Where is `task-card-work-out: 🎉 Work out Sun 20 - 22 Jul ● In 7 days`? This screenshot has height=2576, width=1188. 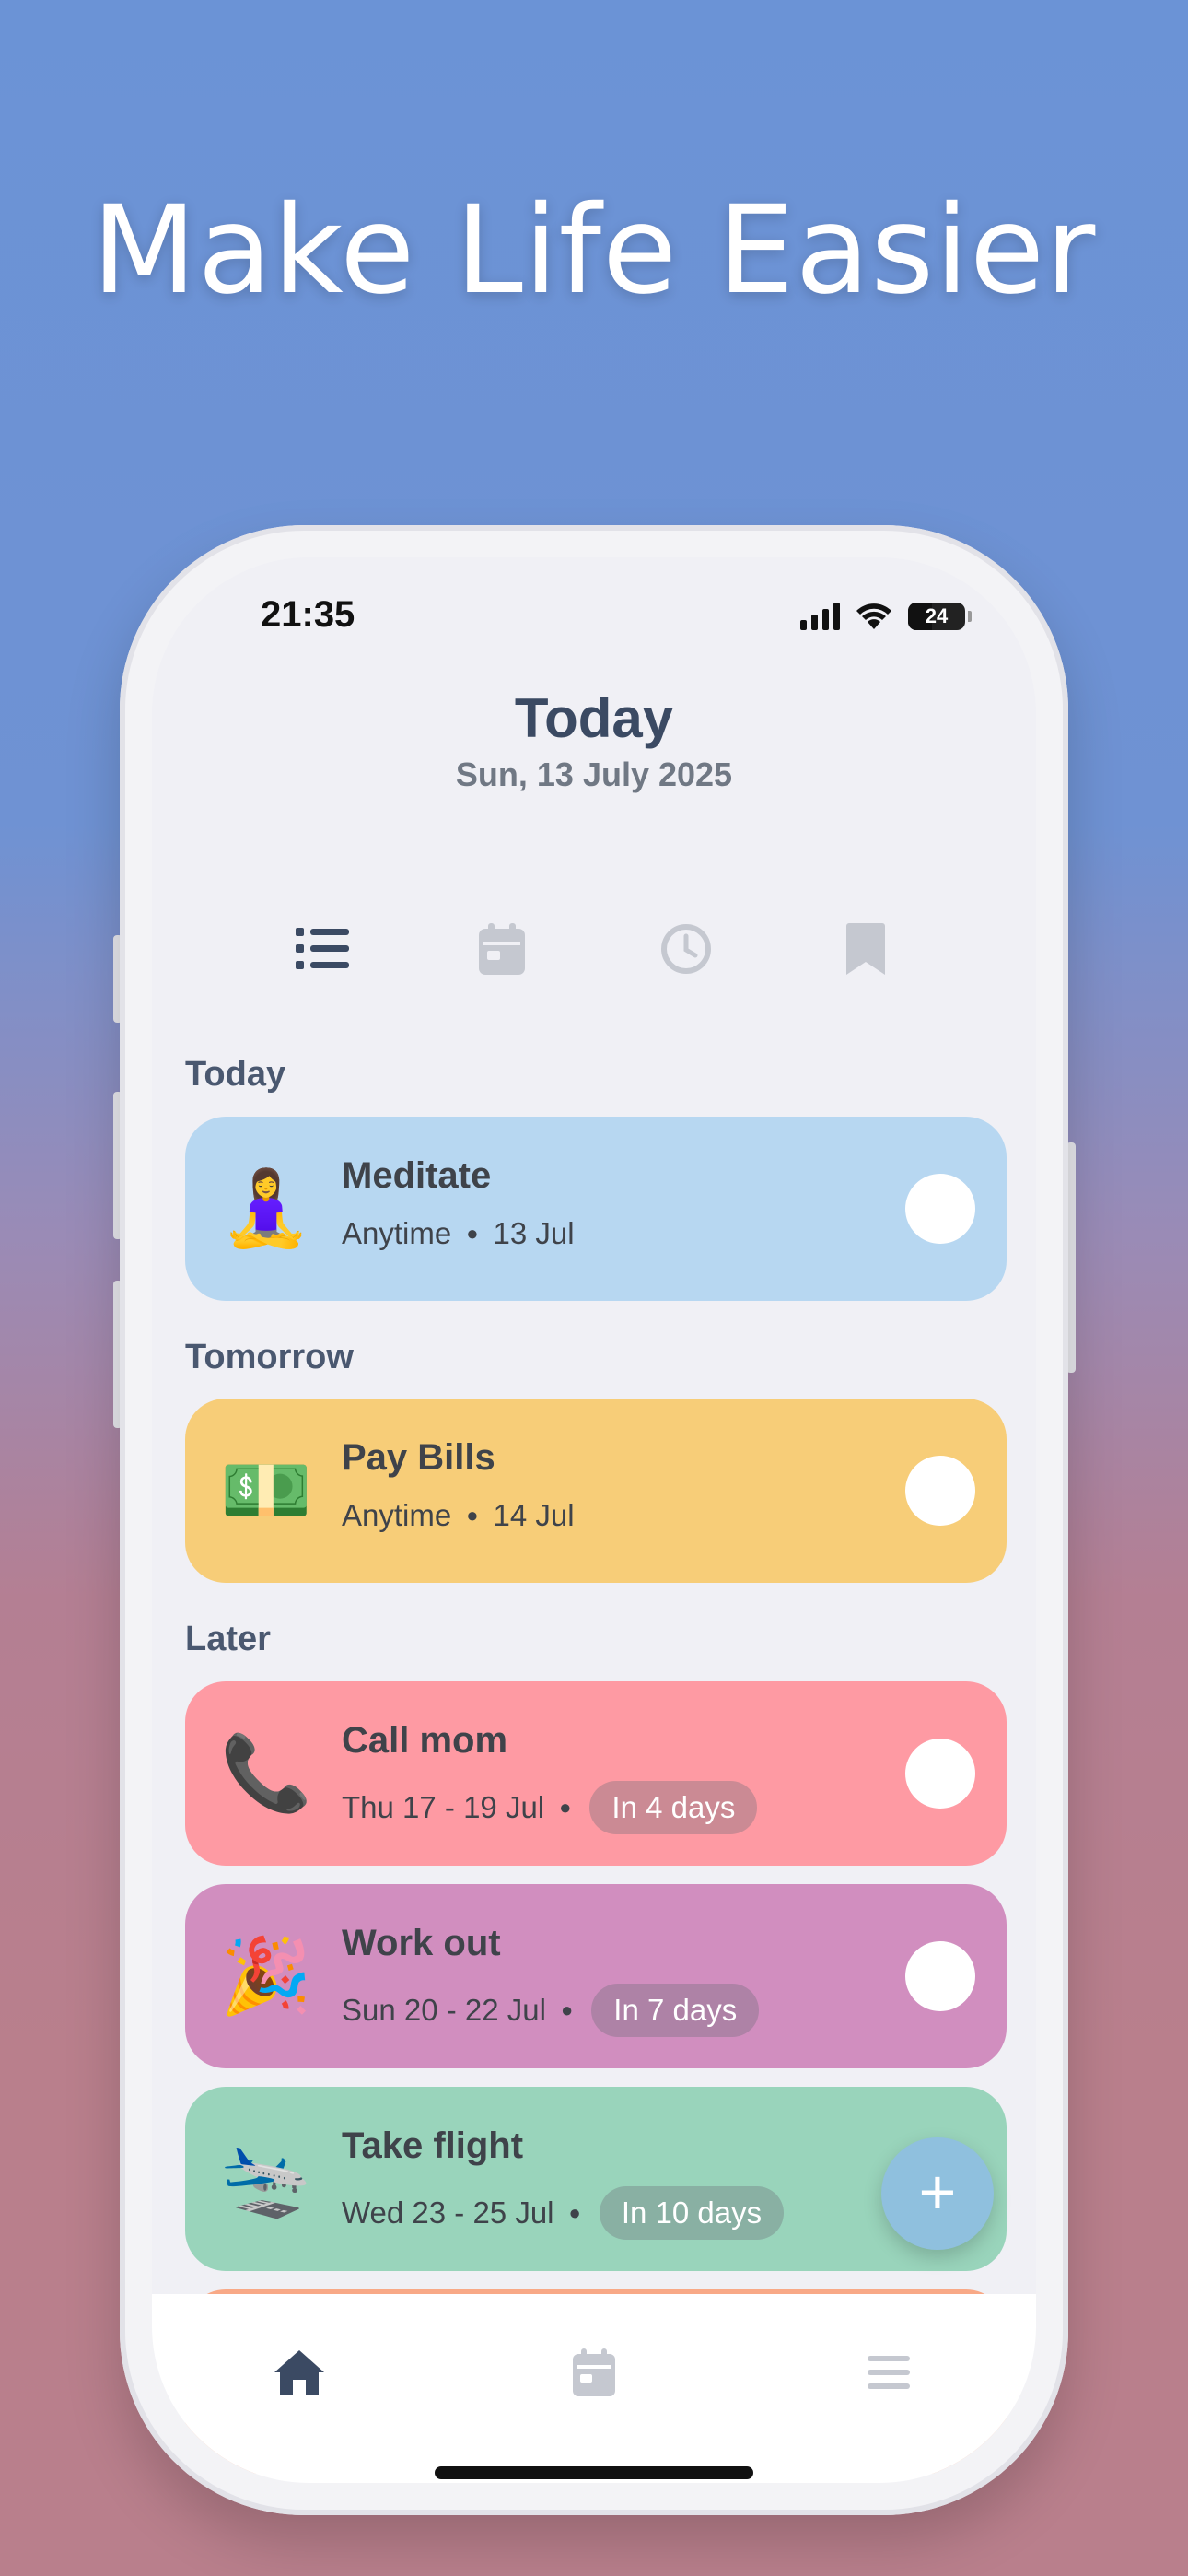
task-card-work-out: 🎉 Work out Sun 20 - 22 Jul ● In 7 days is located at coordinates (596, 1976).